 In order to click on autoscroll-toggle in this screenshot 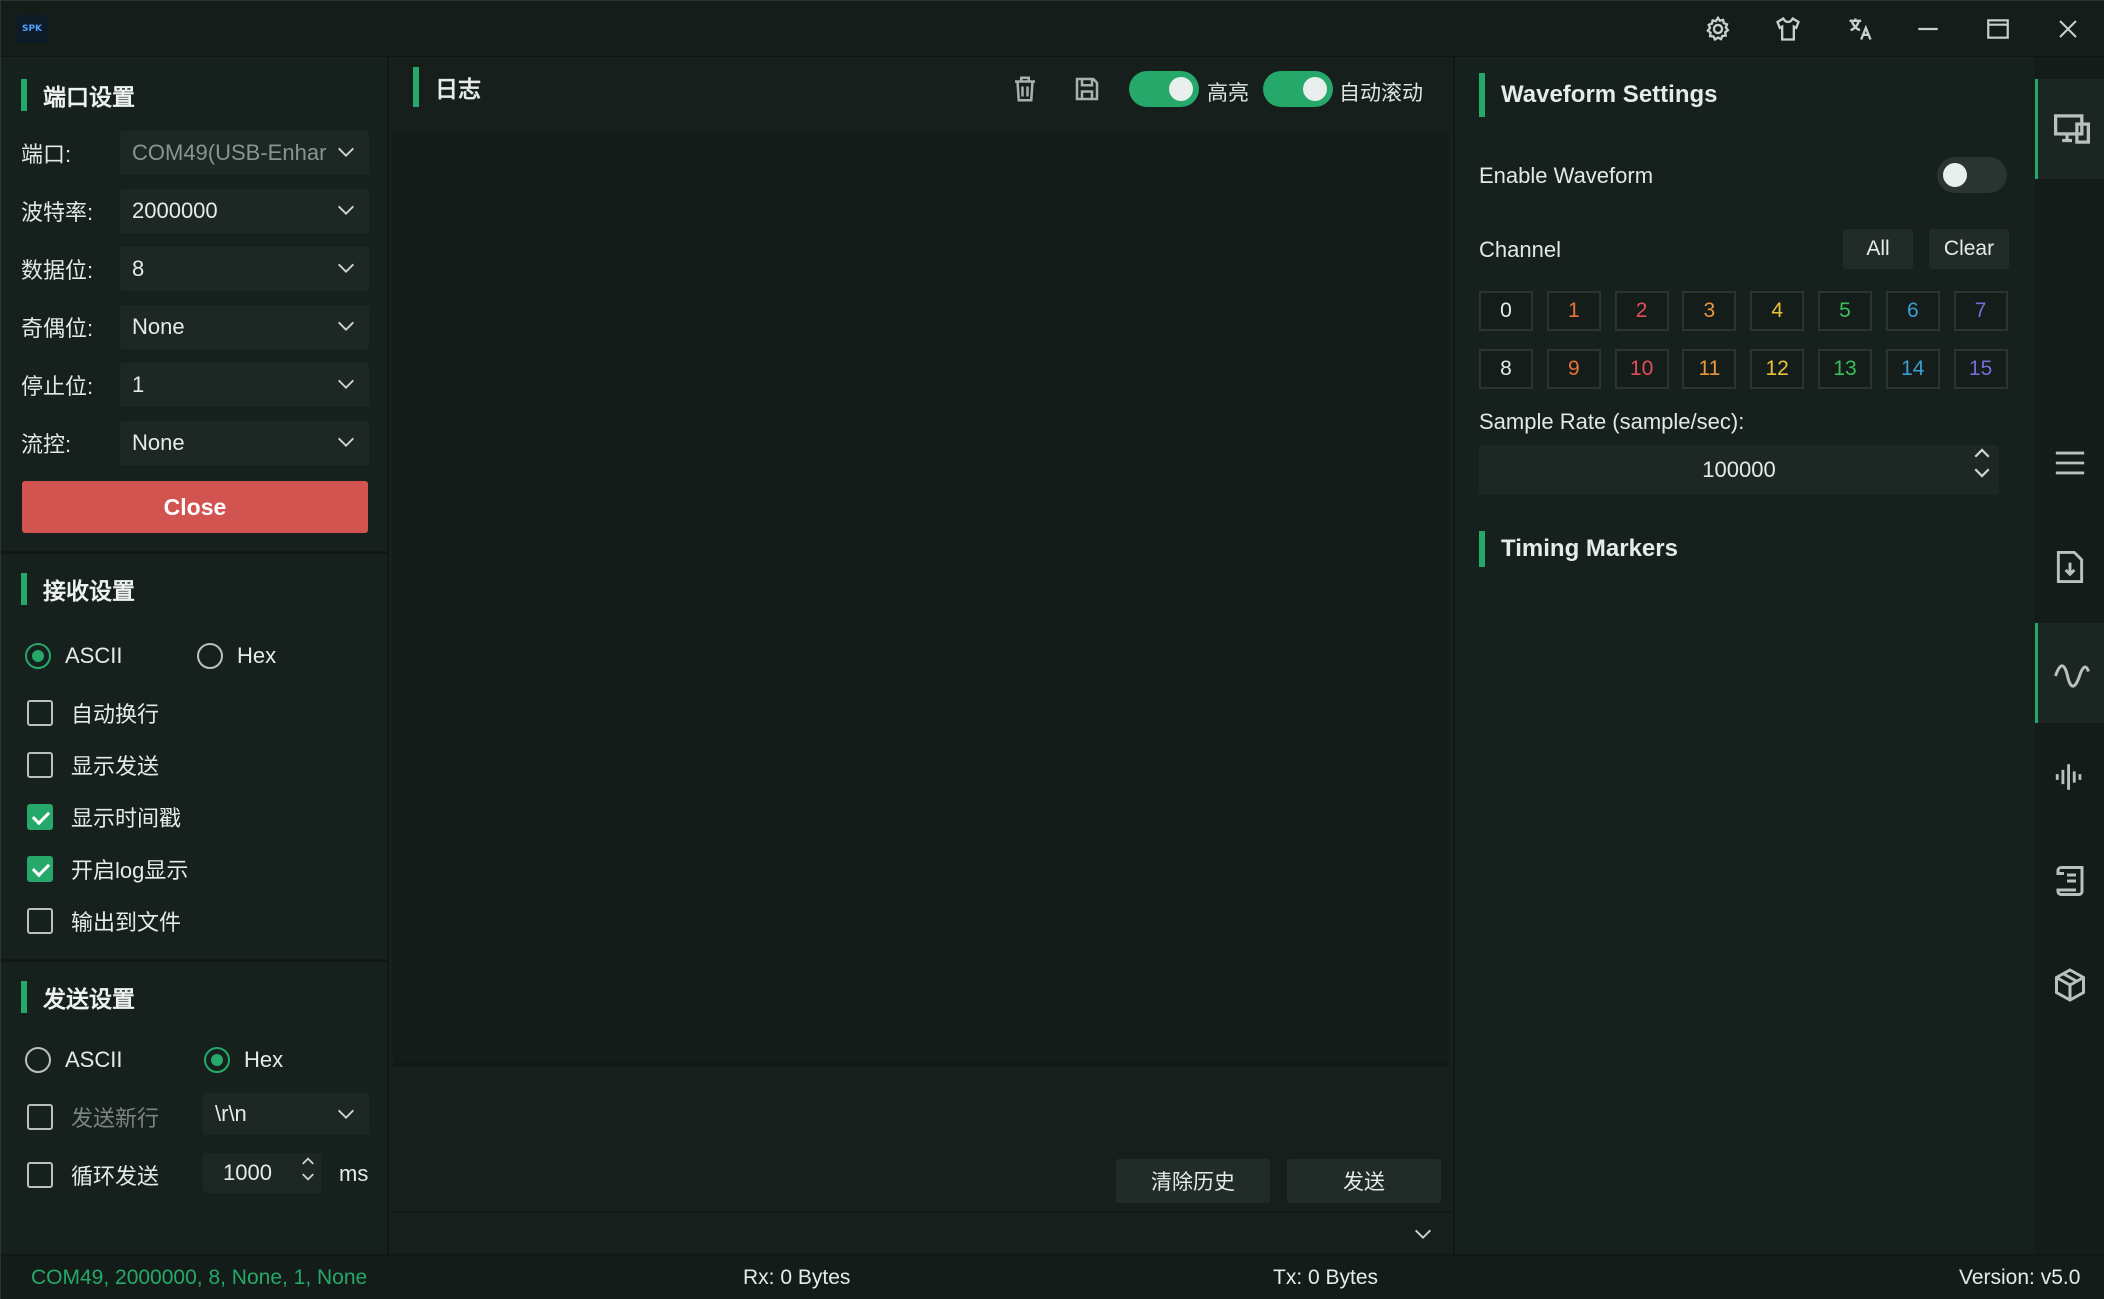, I will do `click(1298, 89)`.